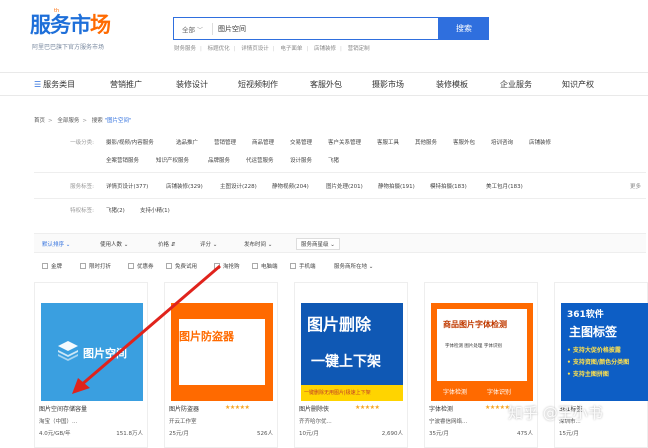 Image resolution: width=648 pixels, height=448 pixels. I want to click on site-logo: 服务市场 th 阿里巴巴旗下官方服务市场, so click(85, 30).